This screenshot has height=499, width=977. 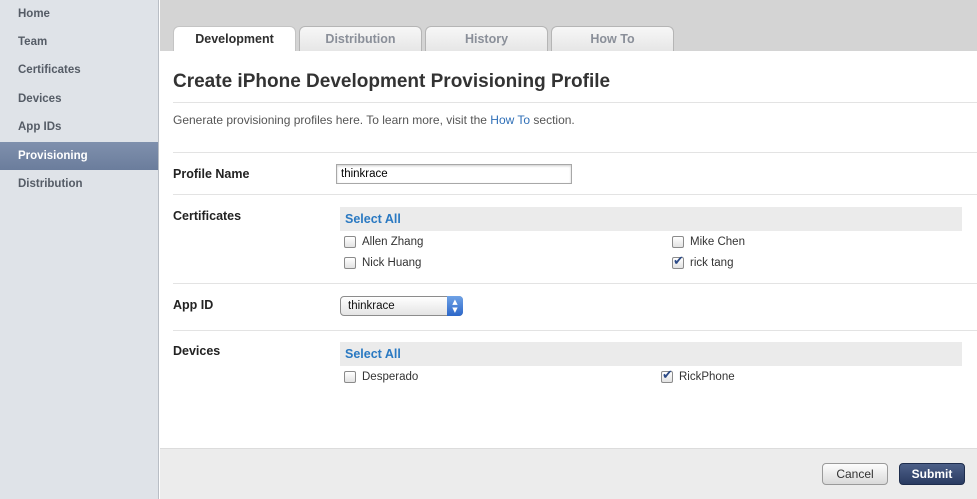 What do you see at coordinates (79, 156) in the screenshot?
I see `sidebar-item-provisioning: Provisioning` at bounding box center [79, 156].